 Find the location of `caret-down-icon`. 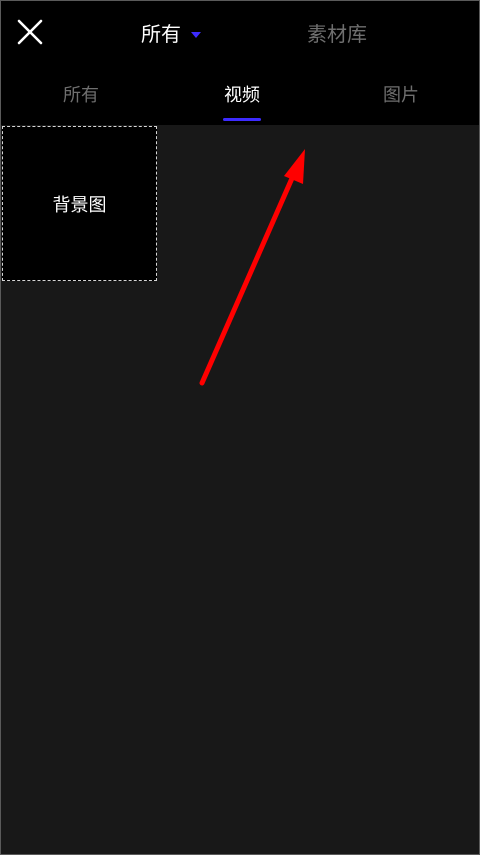

caret-down-icon is located at coordinates (196, 35).